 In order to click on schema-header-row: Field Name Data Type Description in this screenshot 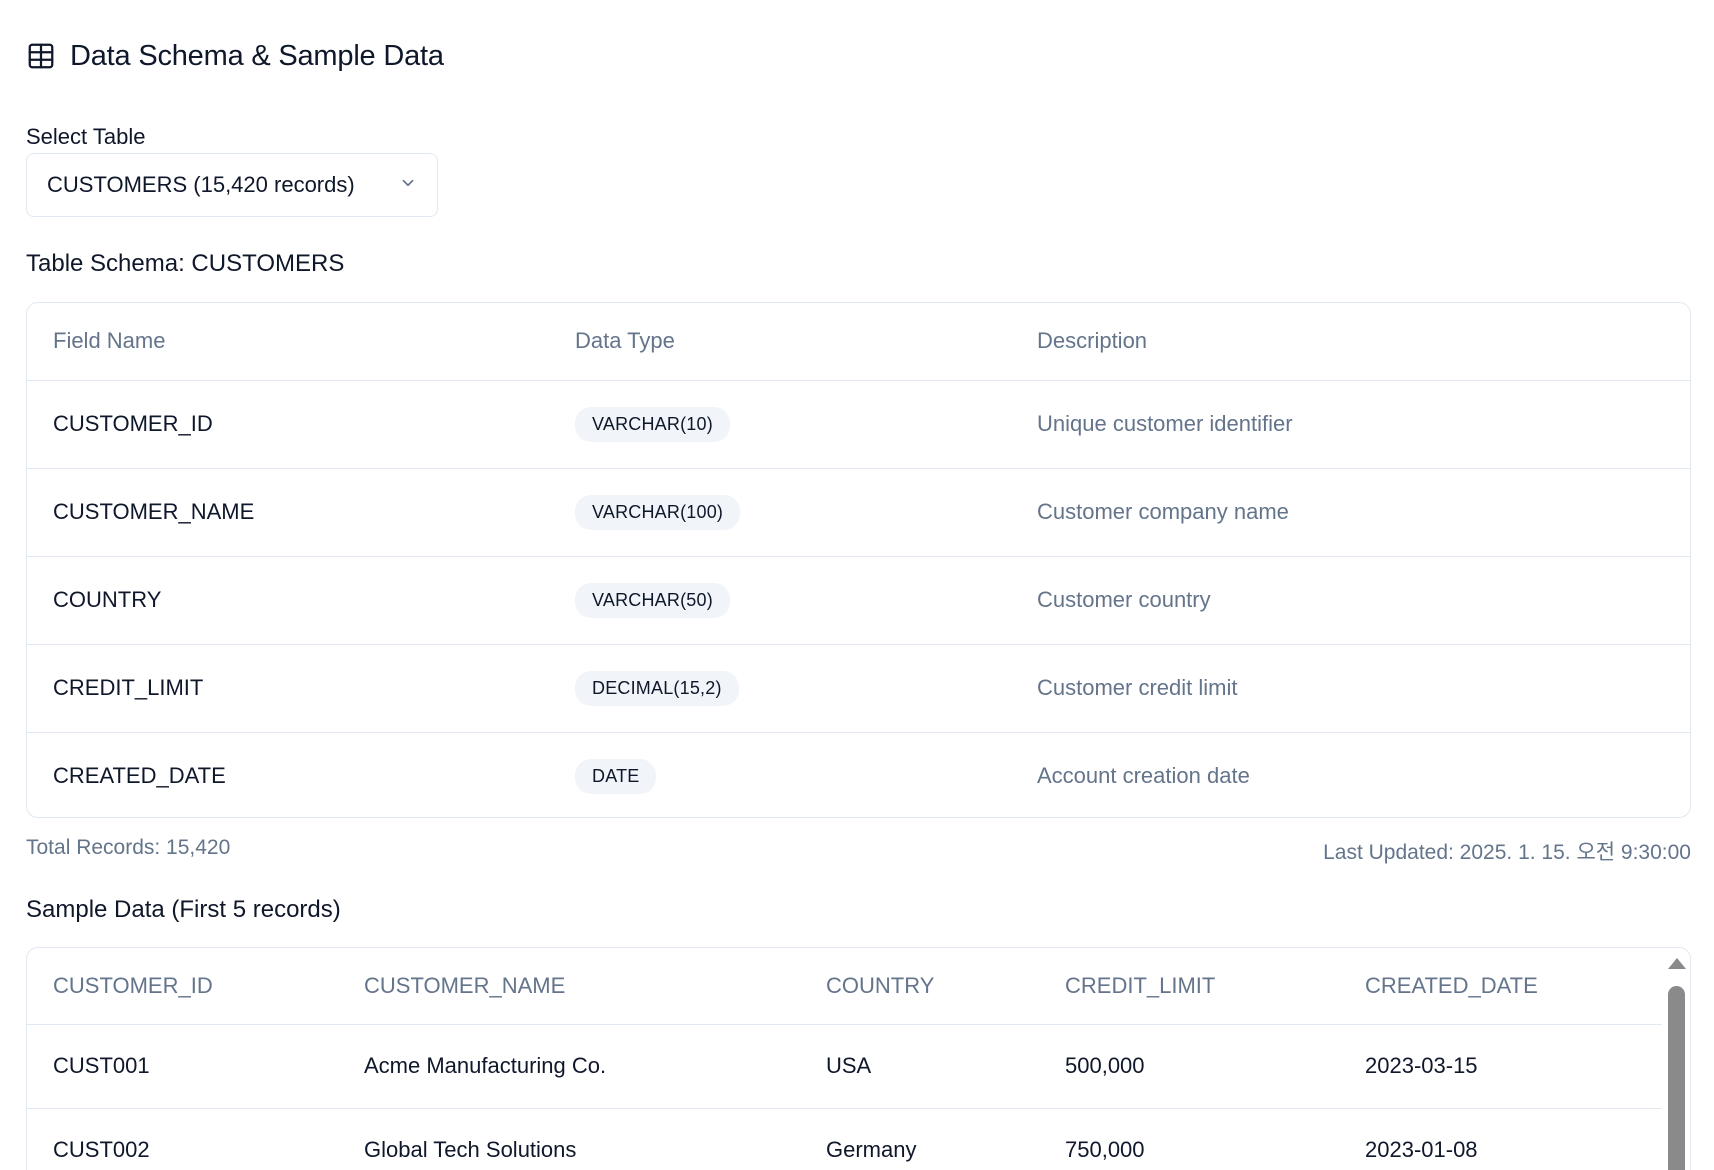, I will do `click(858, 341)`.